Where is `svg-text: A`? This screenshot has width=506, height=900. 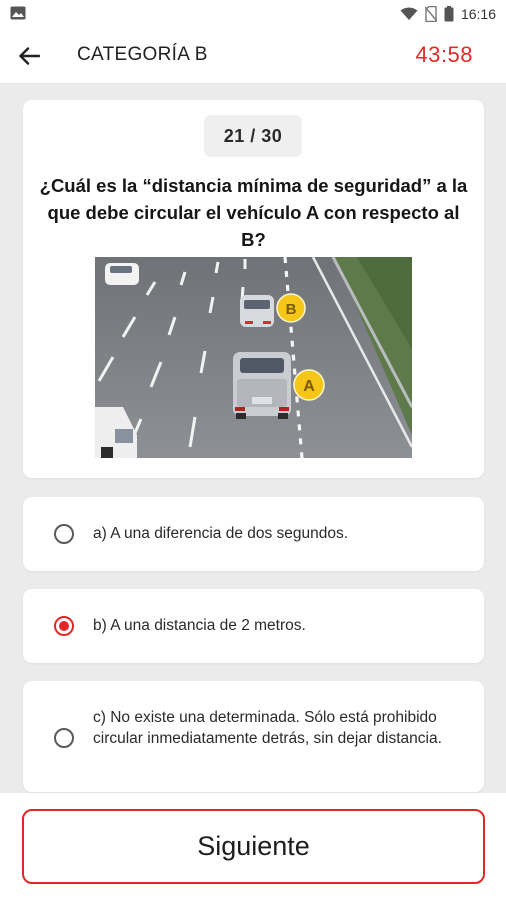
svg-text: A is located at coordinates (309, 386).